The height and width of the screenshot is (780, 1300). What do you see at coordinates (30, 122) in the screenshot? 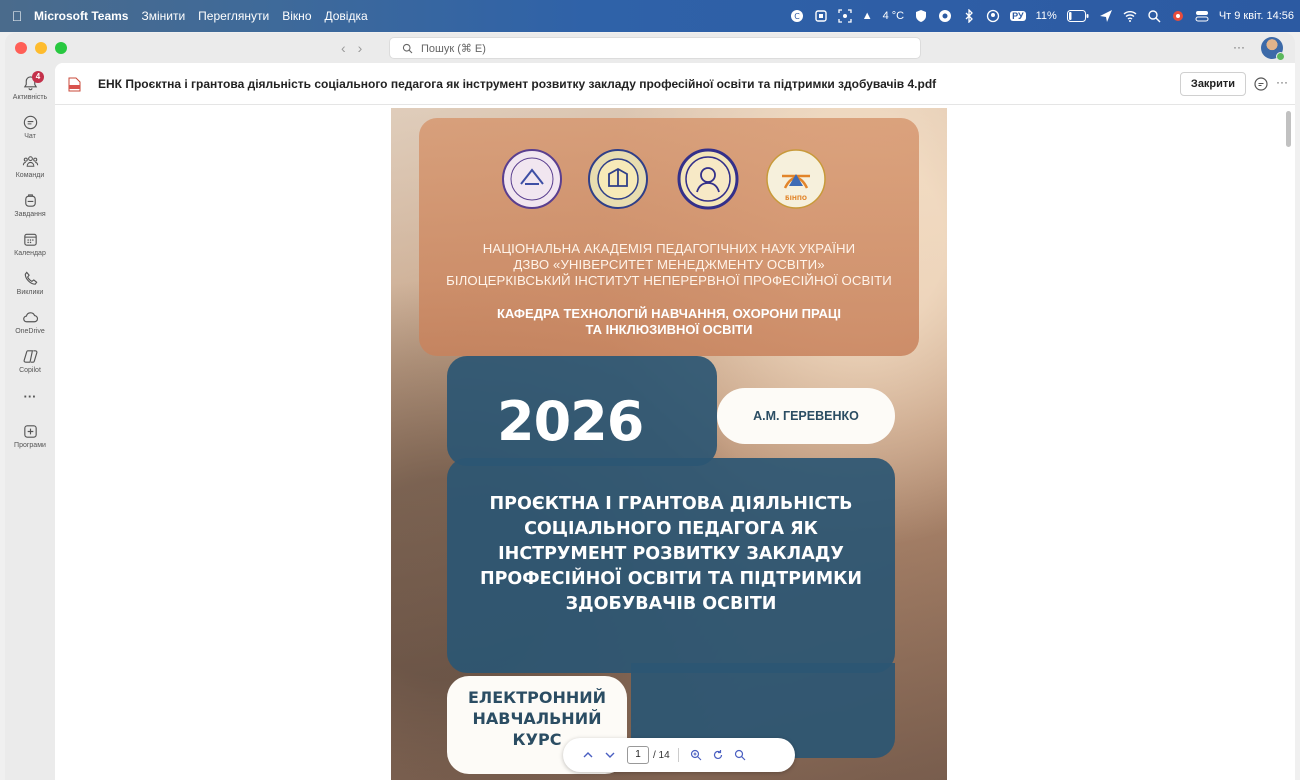
I see `chat-icon` at bounding box center [30, 122].